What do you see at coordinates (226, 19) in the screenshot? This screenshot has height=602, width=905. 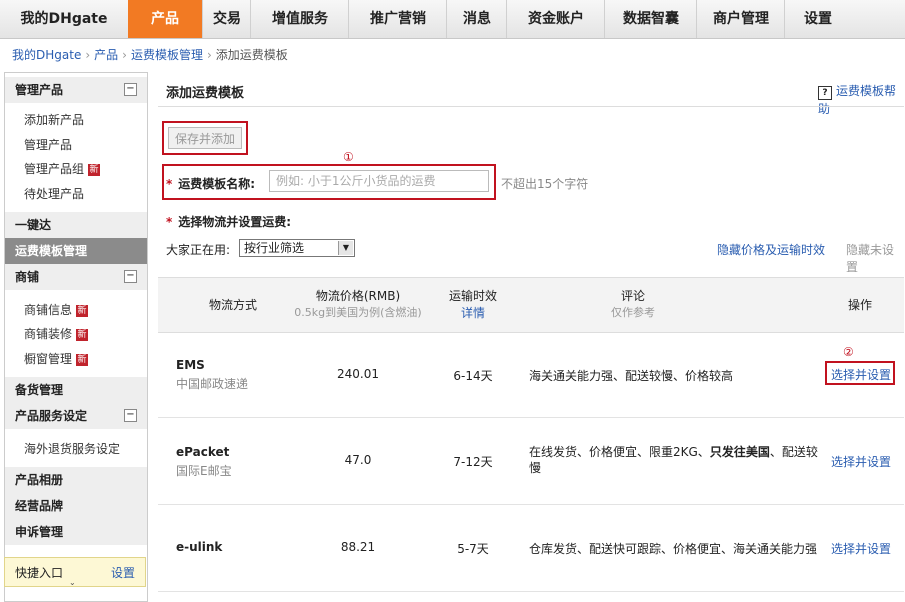 I see `nav-tab-trade: 交易` at bounding box center [226, 19].